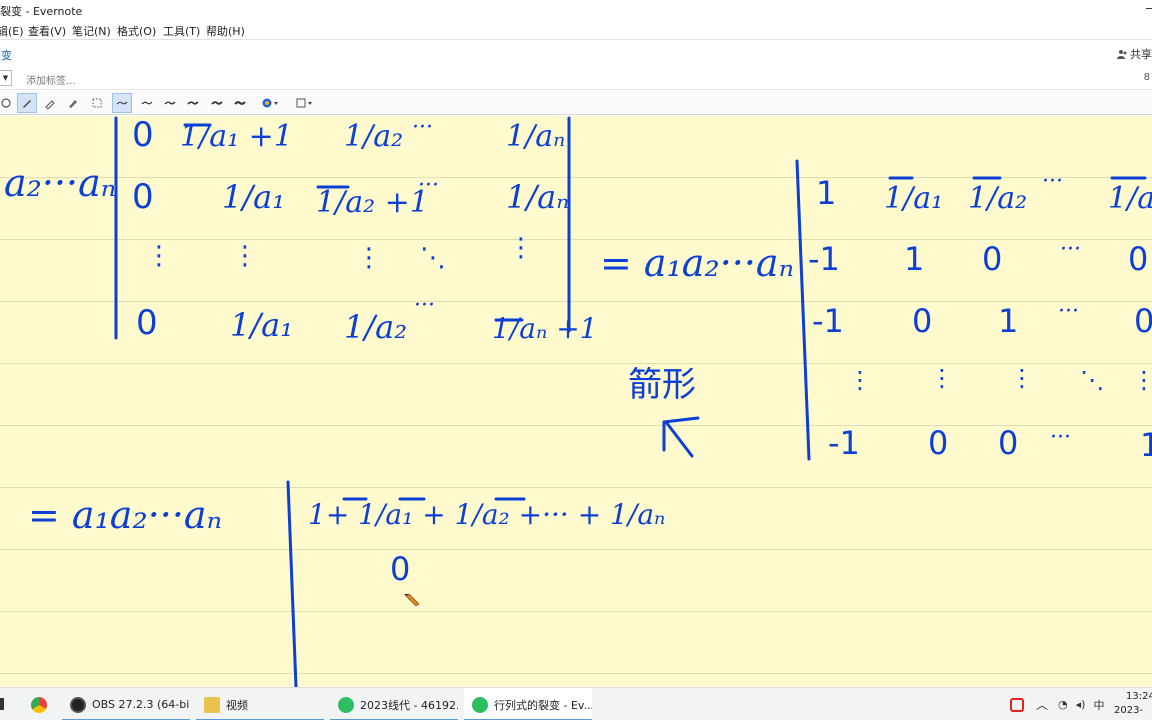 This screenshot has width=1152, height=720. I want to click on lasso-icon, so click(97, 103).